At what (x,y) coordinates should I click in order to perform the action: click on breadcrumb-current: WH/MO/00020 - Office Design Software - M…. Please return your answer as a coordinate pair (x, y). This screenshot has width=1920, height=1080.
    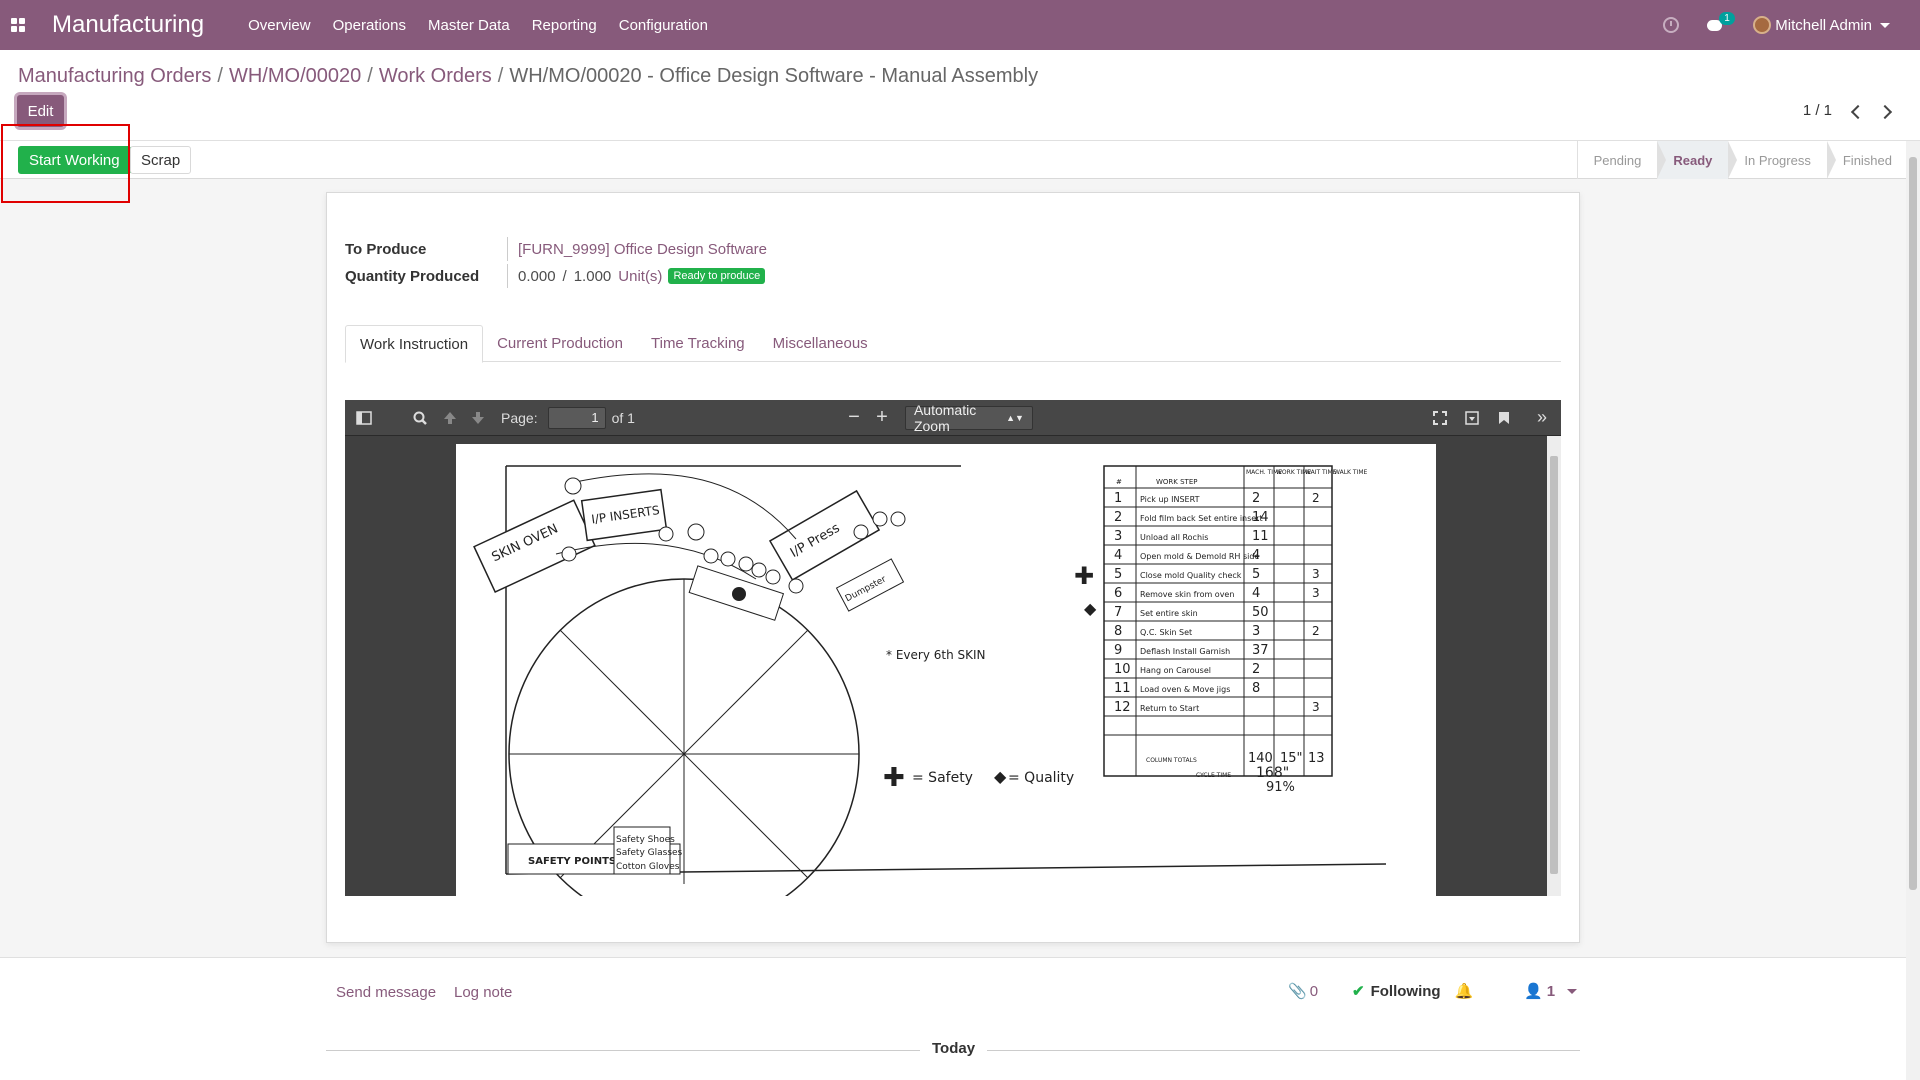
    Looking at the image, I should click on (774, 76).